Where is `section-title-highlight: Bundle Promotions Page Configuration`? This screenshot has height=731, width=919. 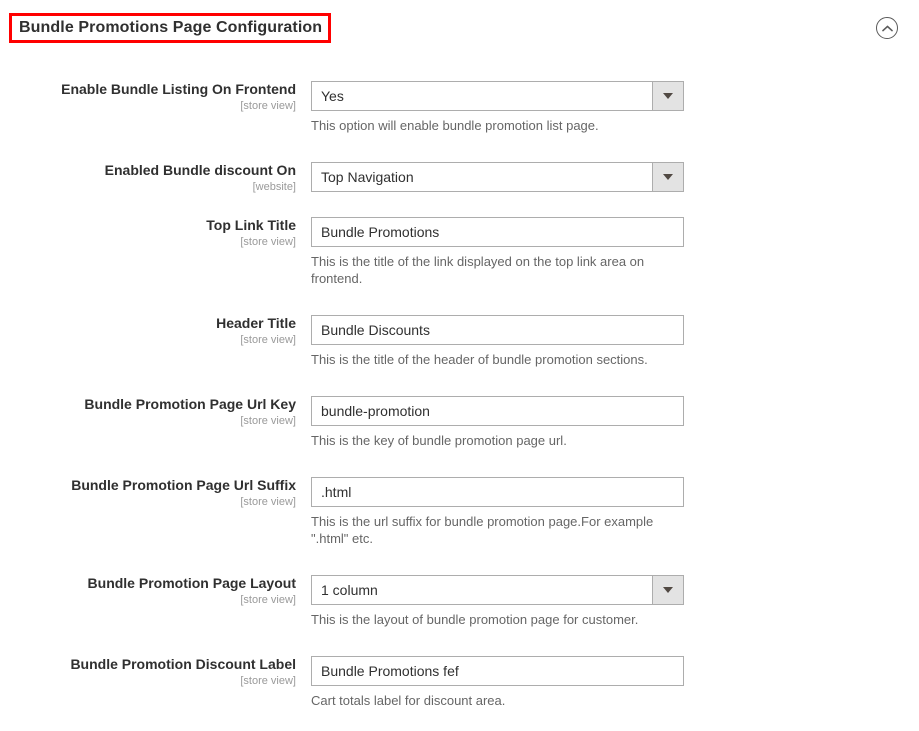
section-title-highlight: Bundle Promotions Page Configuration is located at coordinates (170, 28).